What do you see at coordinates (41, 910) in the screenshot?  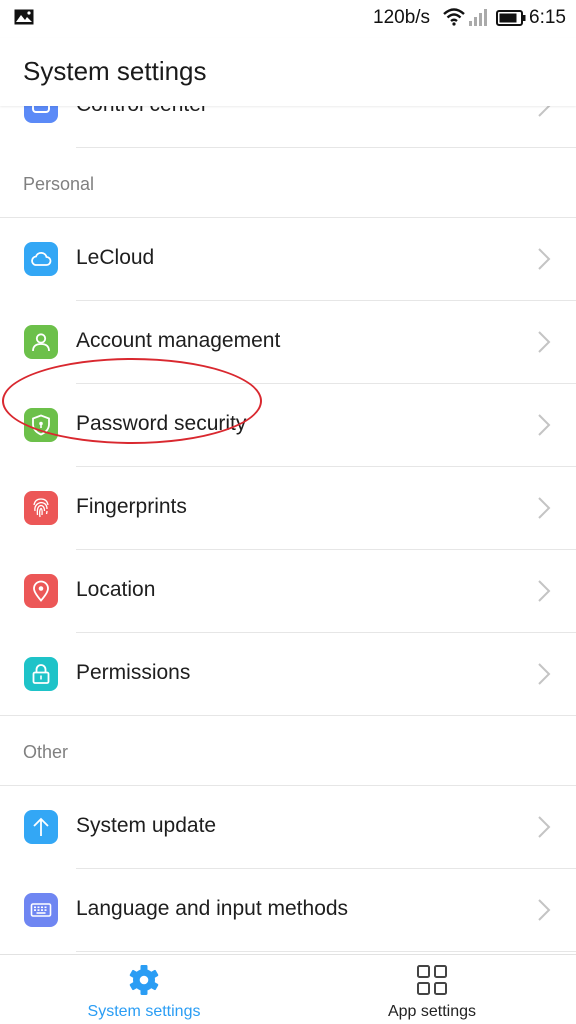 I see `keyboard-icon` at bounding box center [41, 910].